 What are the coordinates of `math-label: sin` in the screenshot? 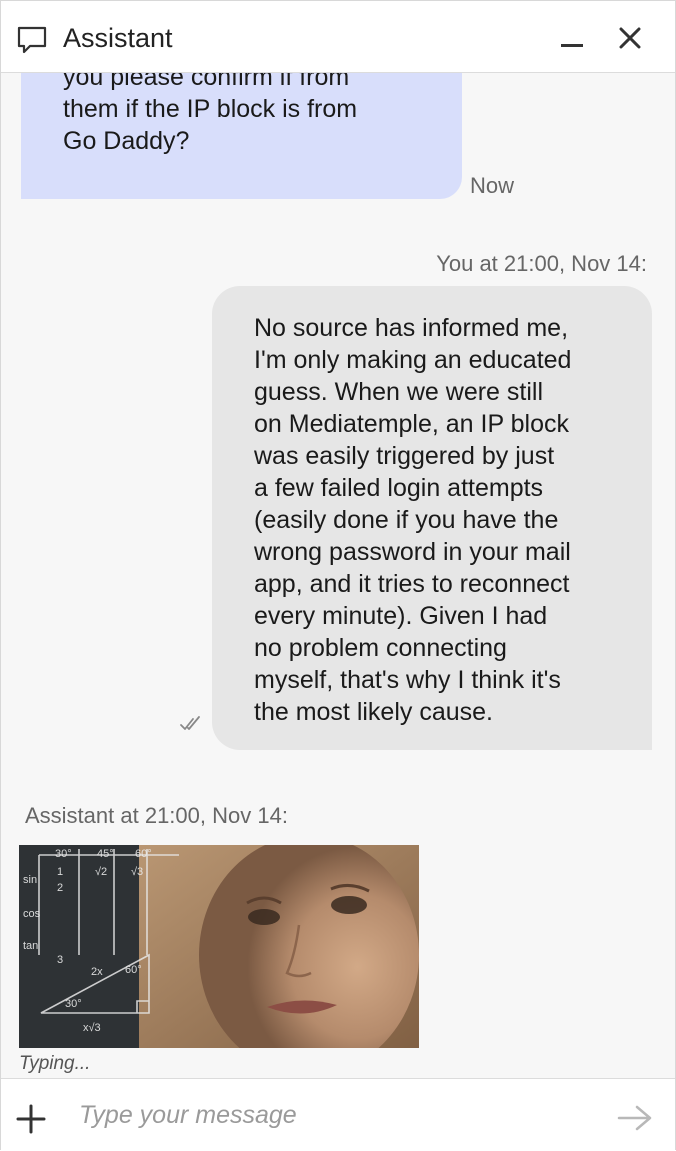 It's located at (30, 880).